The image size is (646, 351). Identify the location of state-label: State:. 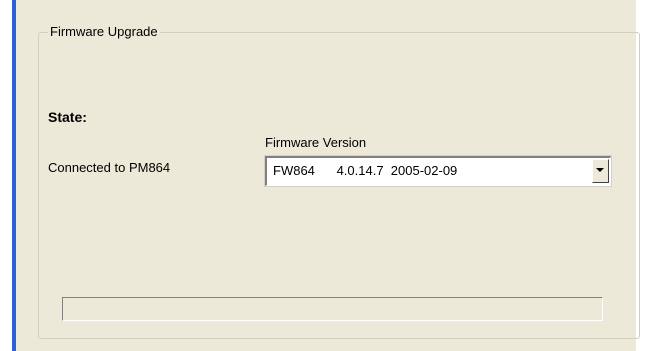
(67, 117).